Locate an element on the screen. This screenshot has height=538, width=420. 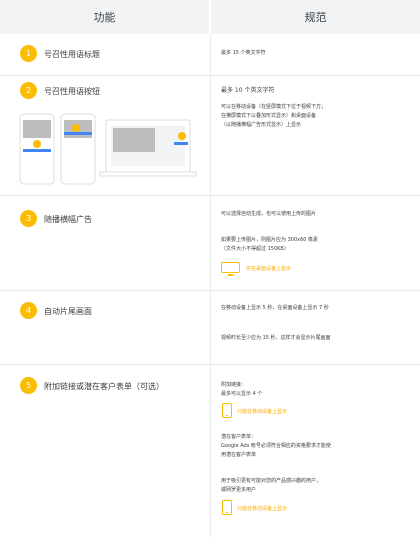
spec-text: 在移动设备上显示 5 秒，在桌面设备上显示 7 秒 is located at coordinates (275, 308).